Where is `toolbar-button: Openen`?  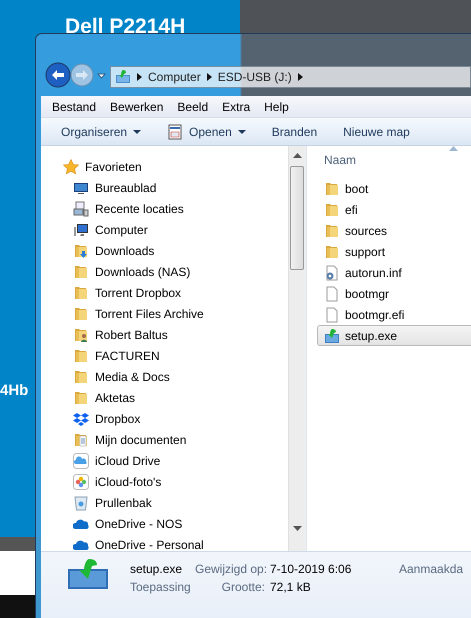
toolbar-button: Openen is located at coordinates (206, 132).